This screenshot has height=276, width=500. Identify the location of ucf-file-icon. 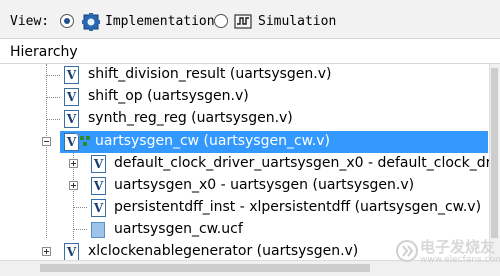
(98, 230).